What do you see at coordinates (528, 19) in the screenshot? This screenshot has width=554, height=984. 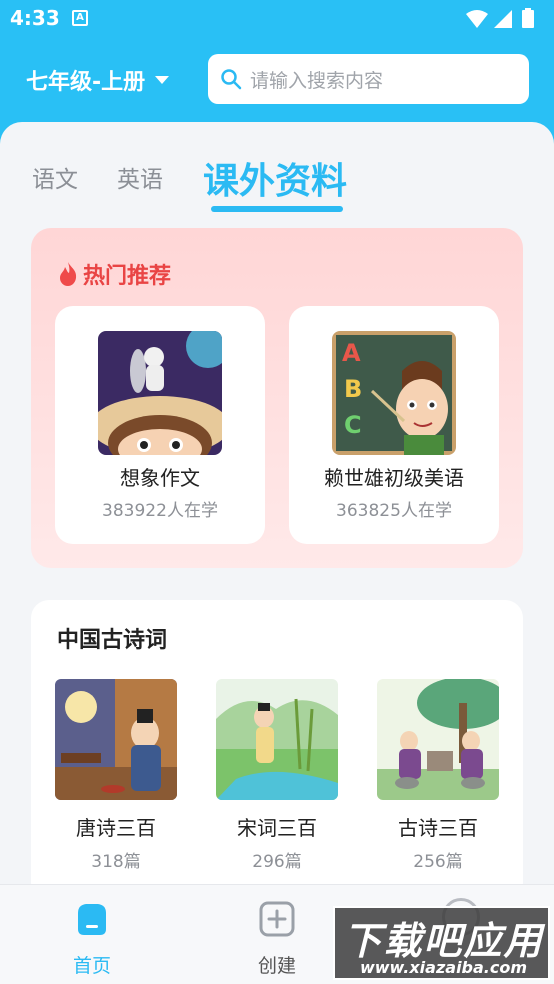 I see `battery-icon` at bounding box center [528, 19].